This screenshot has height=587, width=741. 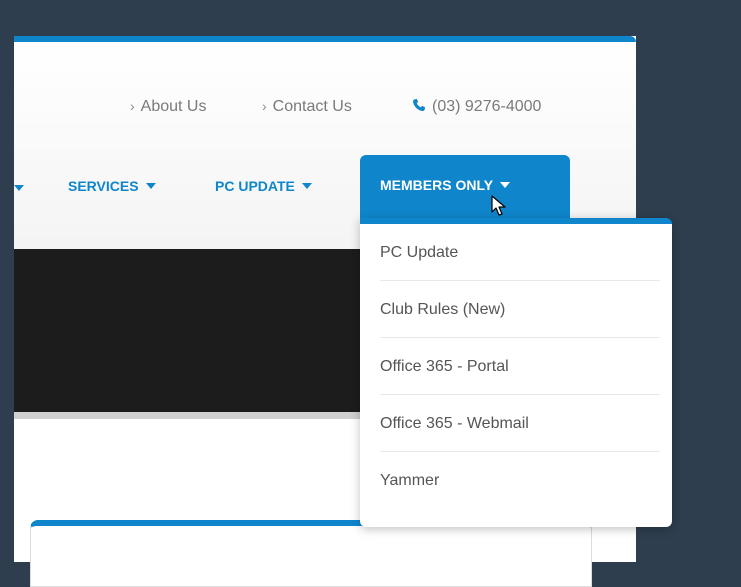 I want to click on nav-prev-caret, so click(x=19, y=188).